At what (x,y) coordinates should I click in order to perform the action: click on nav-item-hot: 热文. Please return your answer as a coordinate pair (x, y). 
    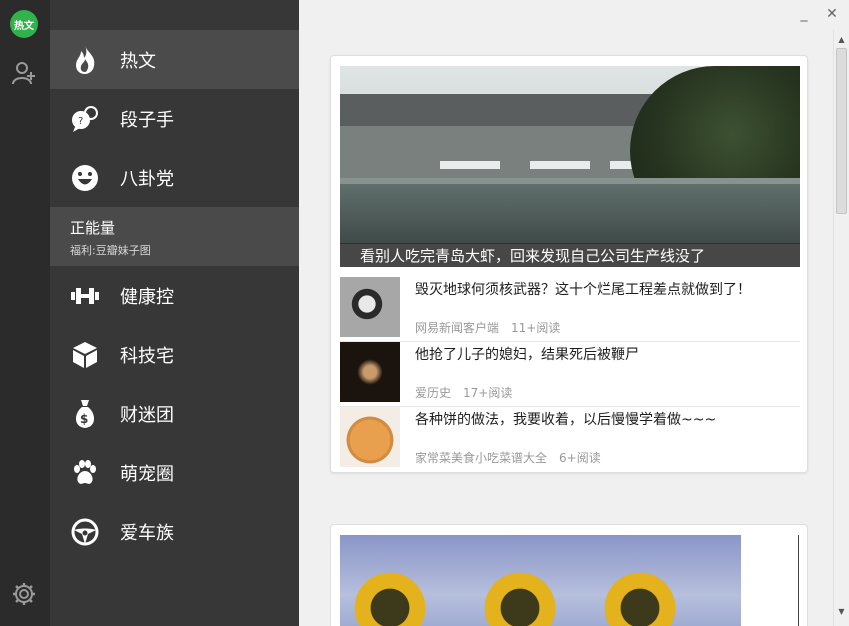
    Looking at the image, I should click on (174, 59).